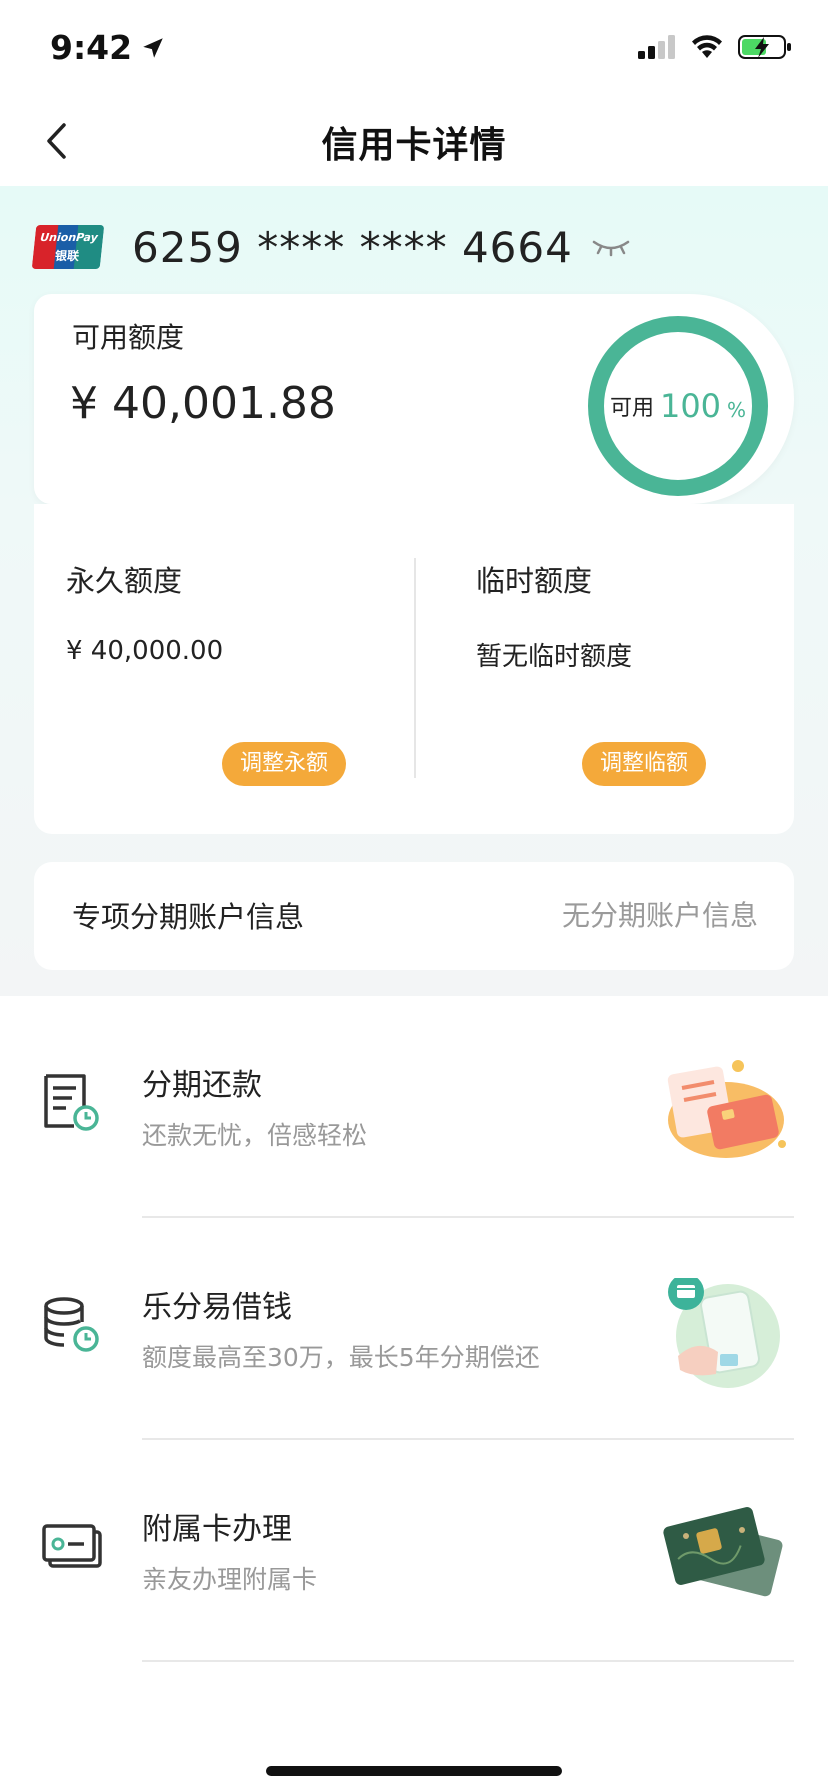  What do you see at coordinates (145, 651) in the screenshot?
I see `permanent-limit-value: ¥ 40,000.00` at bounding box center [145, 651].